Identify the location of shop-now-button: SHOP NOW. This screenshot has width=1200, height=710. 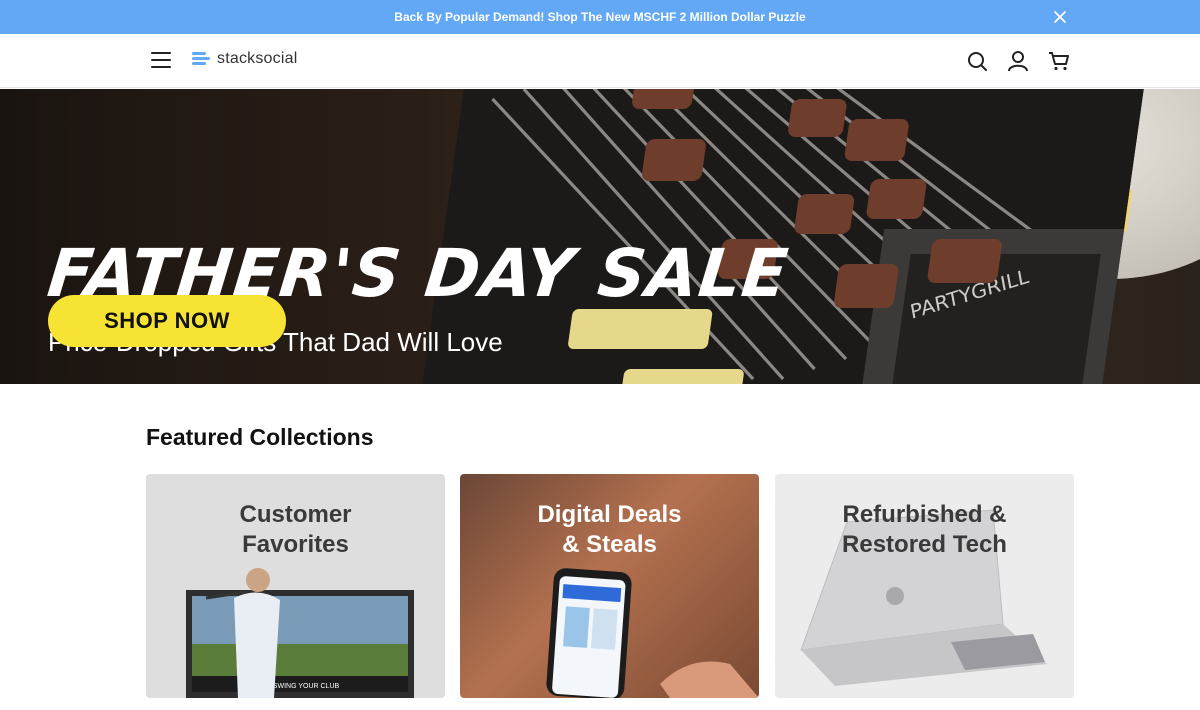
(167, 321).